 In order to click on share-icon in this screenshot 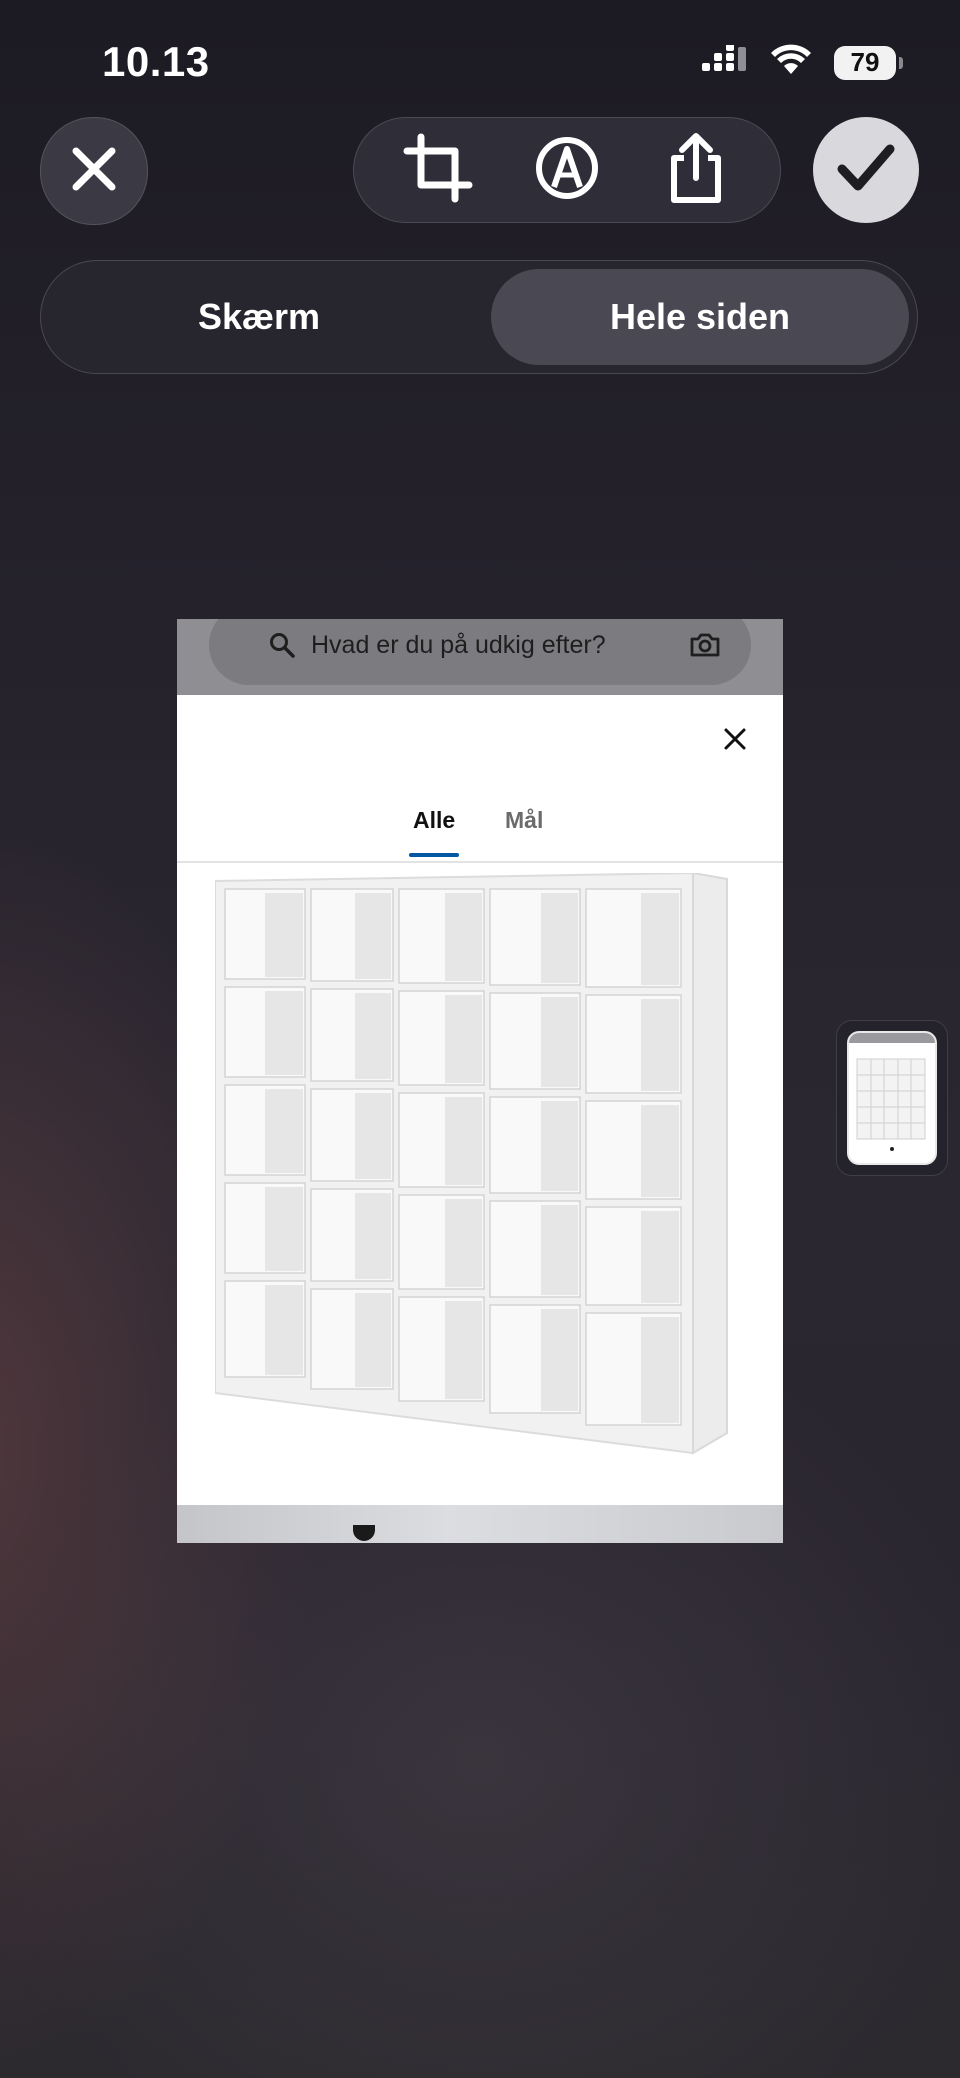, I will do `click(696, 170)`.